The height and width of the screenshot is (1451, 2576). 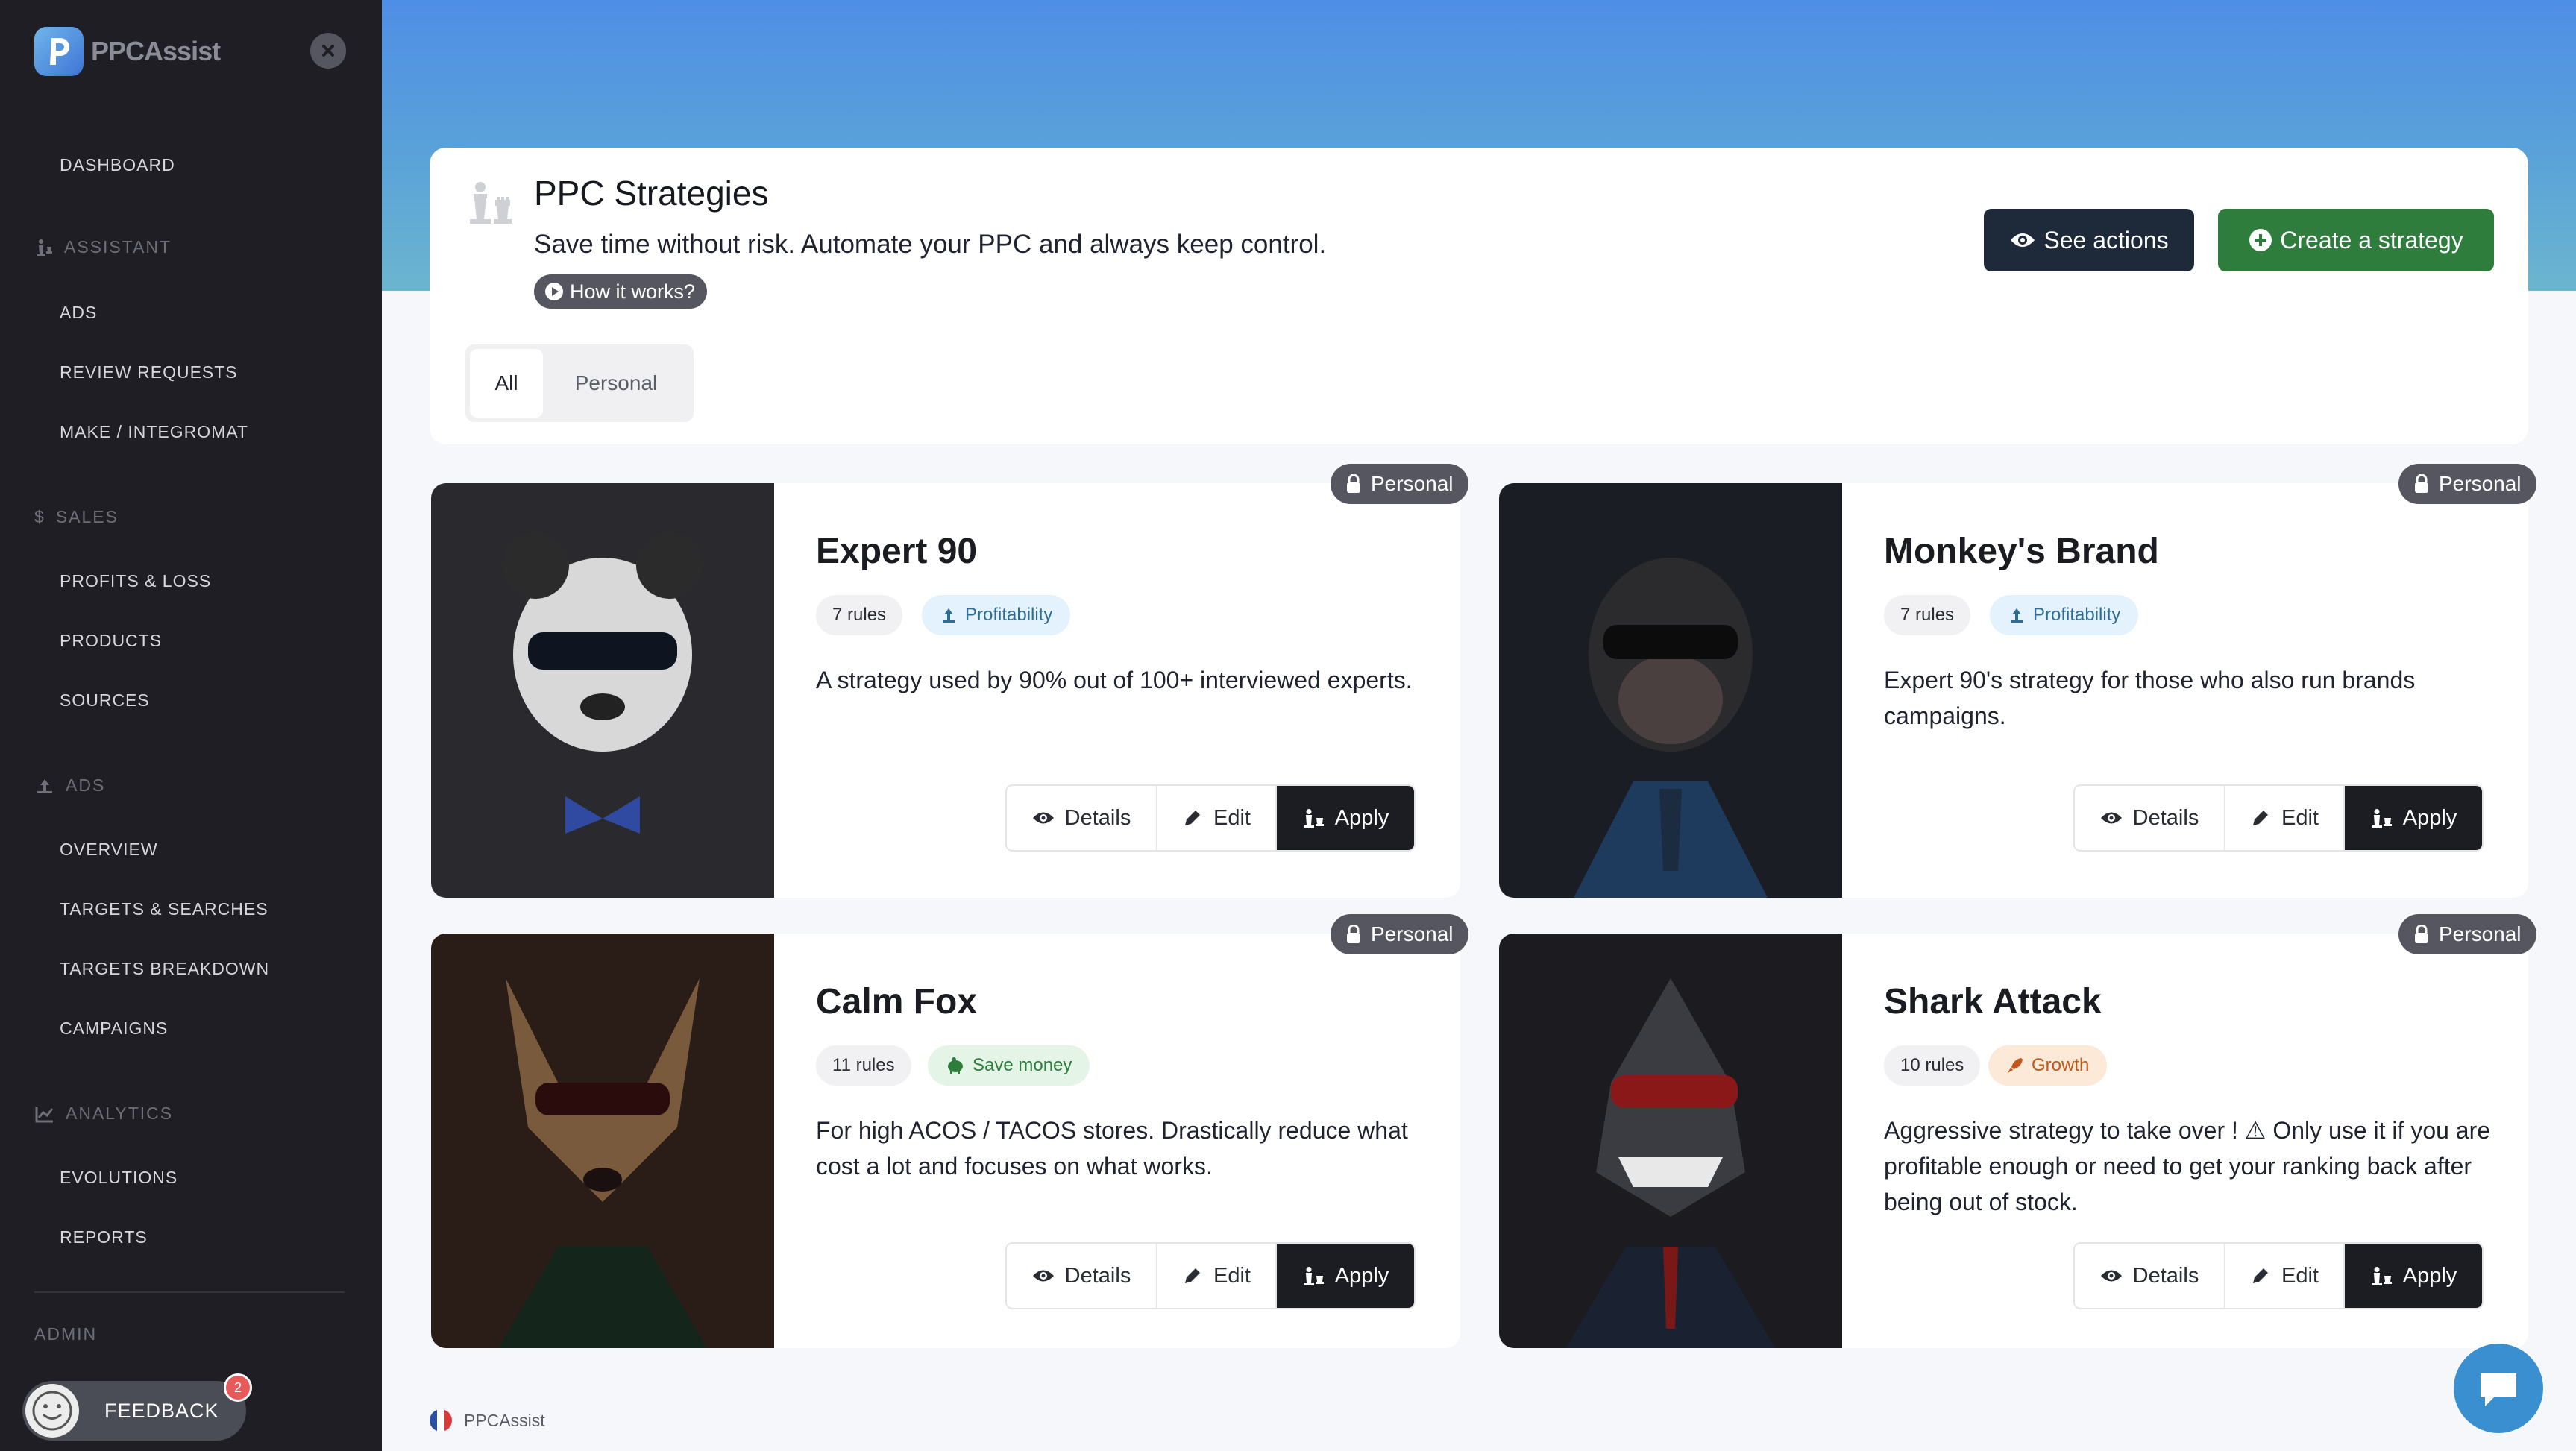 What do you see at coordinates (78, 313) in the screenshot?
I see `sidebar-item-ads: ADS` at bounding box center [78, 313].